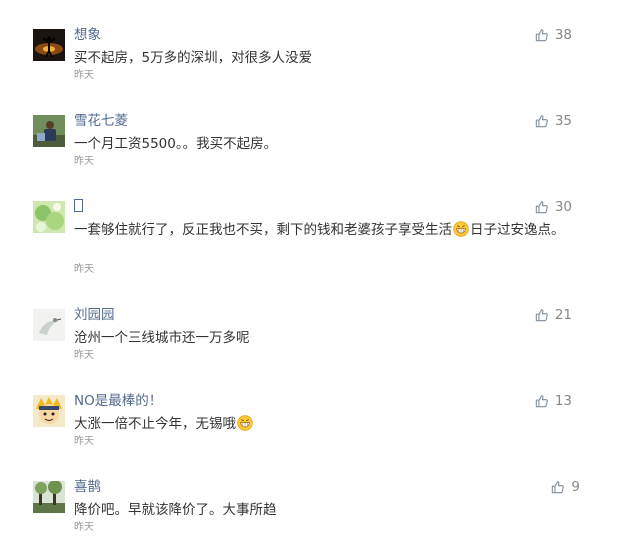 Image resolution: width=640 pixels, height=550 pixels. I want to click on like-button: 13, so click(553, 401).